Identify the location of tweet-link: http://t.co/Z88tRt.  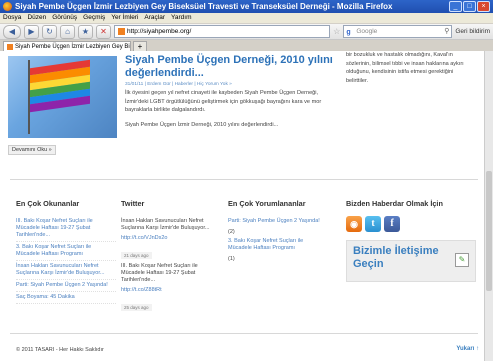
(171, 290).